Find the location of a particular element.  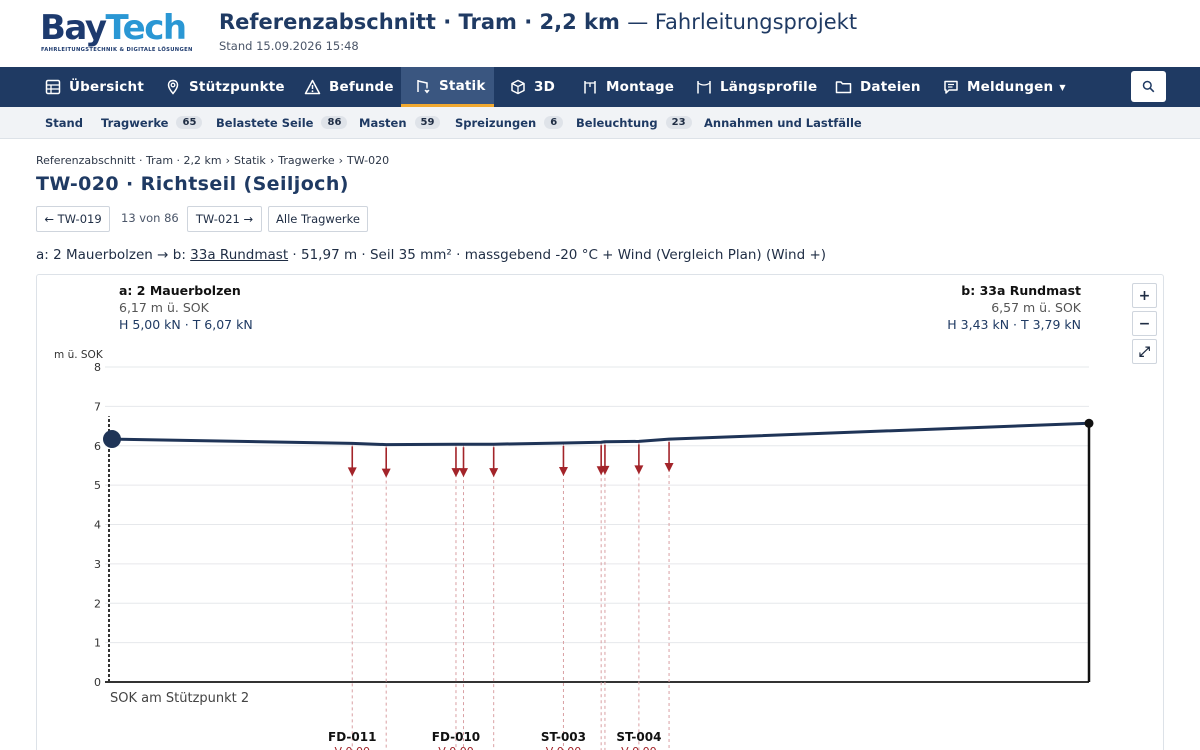

nav-label-stuetzpunkte: Stützpunkte is located at coordinates (237, 87).